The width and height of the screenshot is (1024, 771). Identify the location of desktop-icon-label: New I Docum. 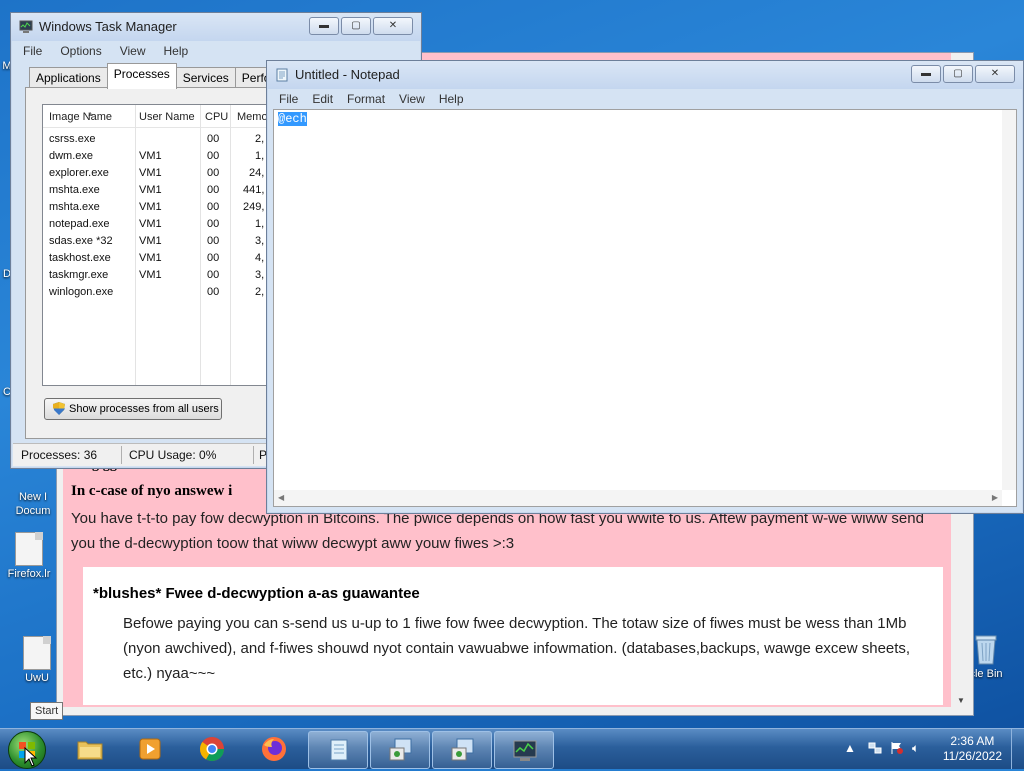
(33, 504).